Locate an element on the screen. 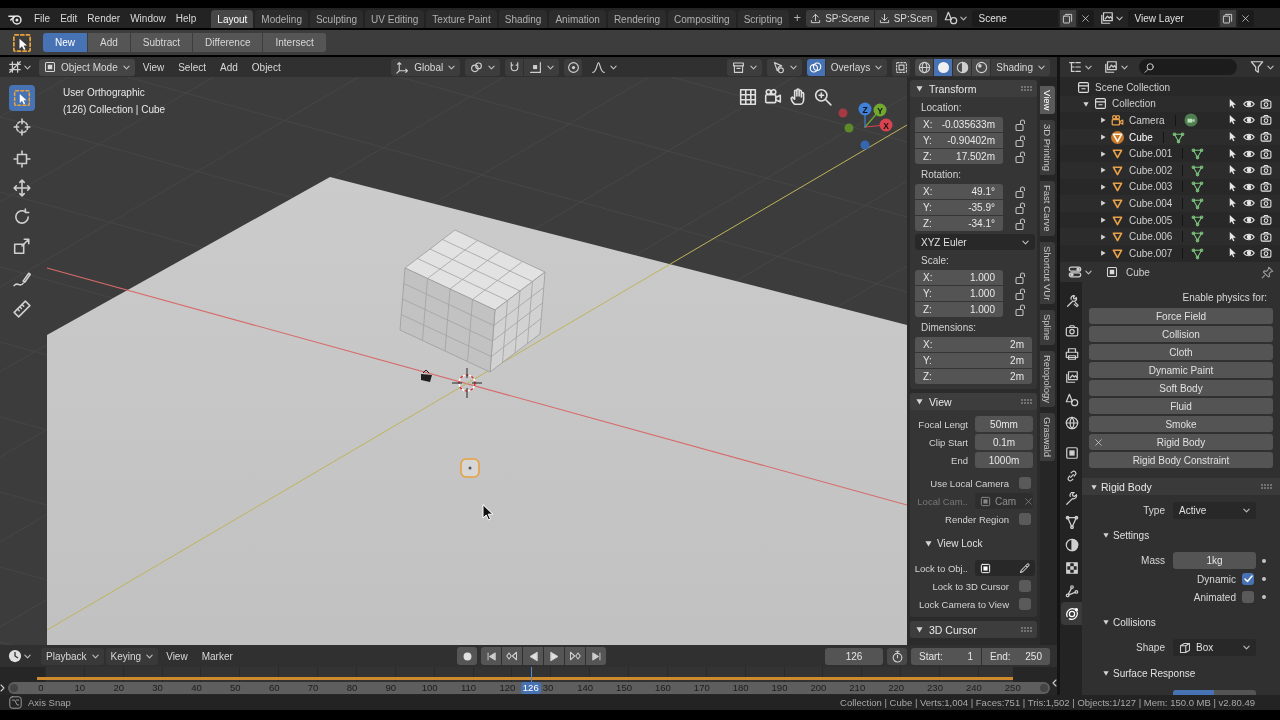 The image size is (1280, 720). number-field: Y: -0.90402m is located at coordinates (959, 140).